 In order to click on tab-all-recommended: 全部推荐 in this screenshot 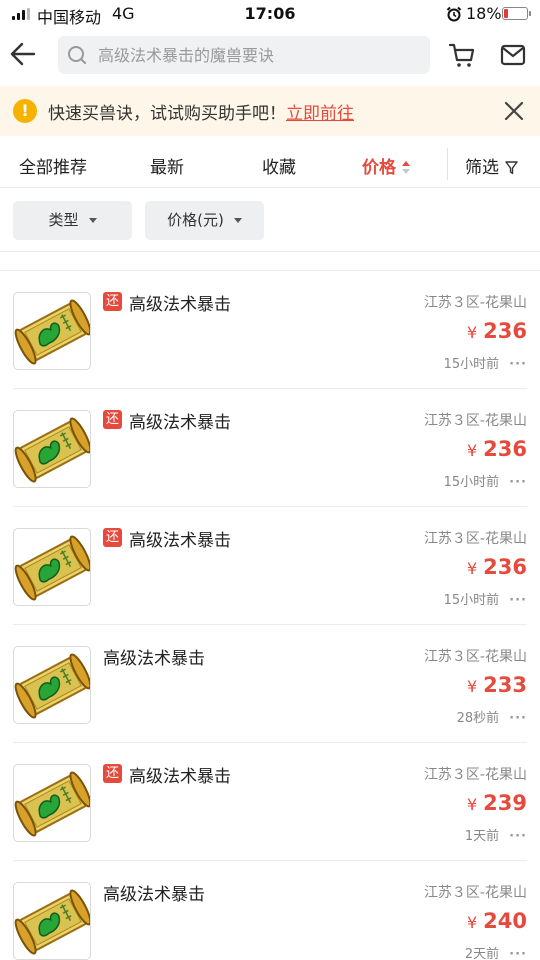, I will do `click(53, 165)`.